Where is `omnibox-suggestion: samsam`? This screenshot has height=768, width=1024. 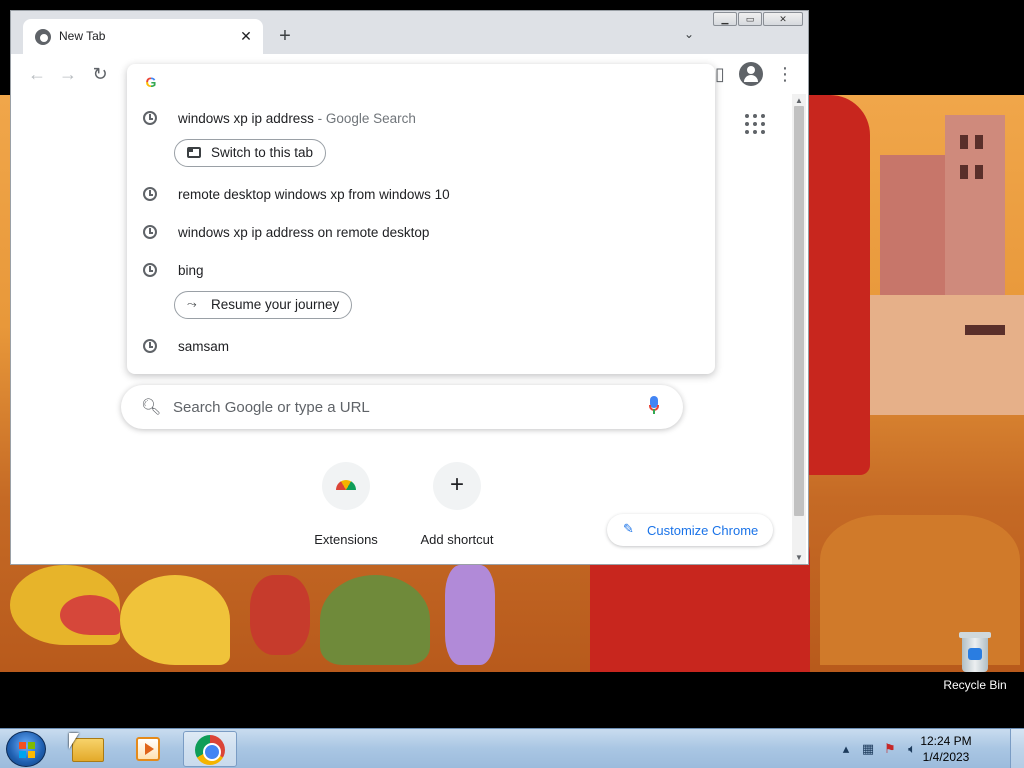
omnibox-suggestion: samsam is located at coordinates (421, 347).